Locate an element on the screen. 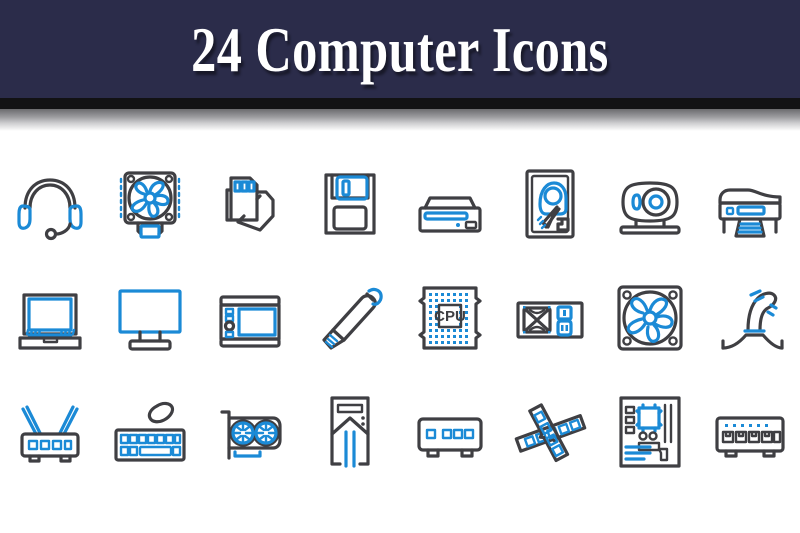 Image resolution: width=800 pixels, height=533 pixels. printer-scanner-icon is located at coordinates (750, 213).